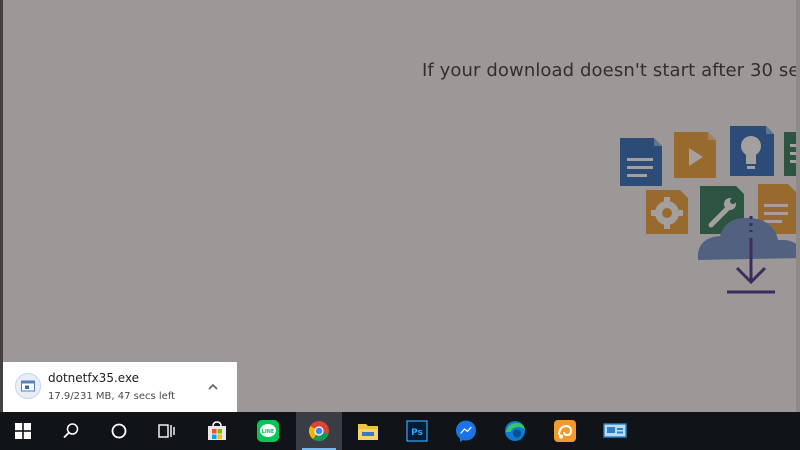 The width and height of the screenshot is (800, 450). Describe the element at coordinates (120, 387) in the screenshot. I see `download-item: dotnetfx35.exe 17.9/231 MB, 47 secs left` at that location.